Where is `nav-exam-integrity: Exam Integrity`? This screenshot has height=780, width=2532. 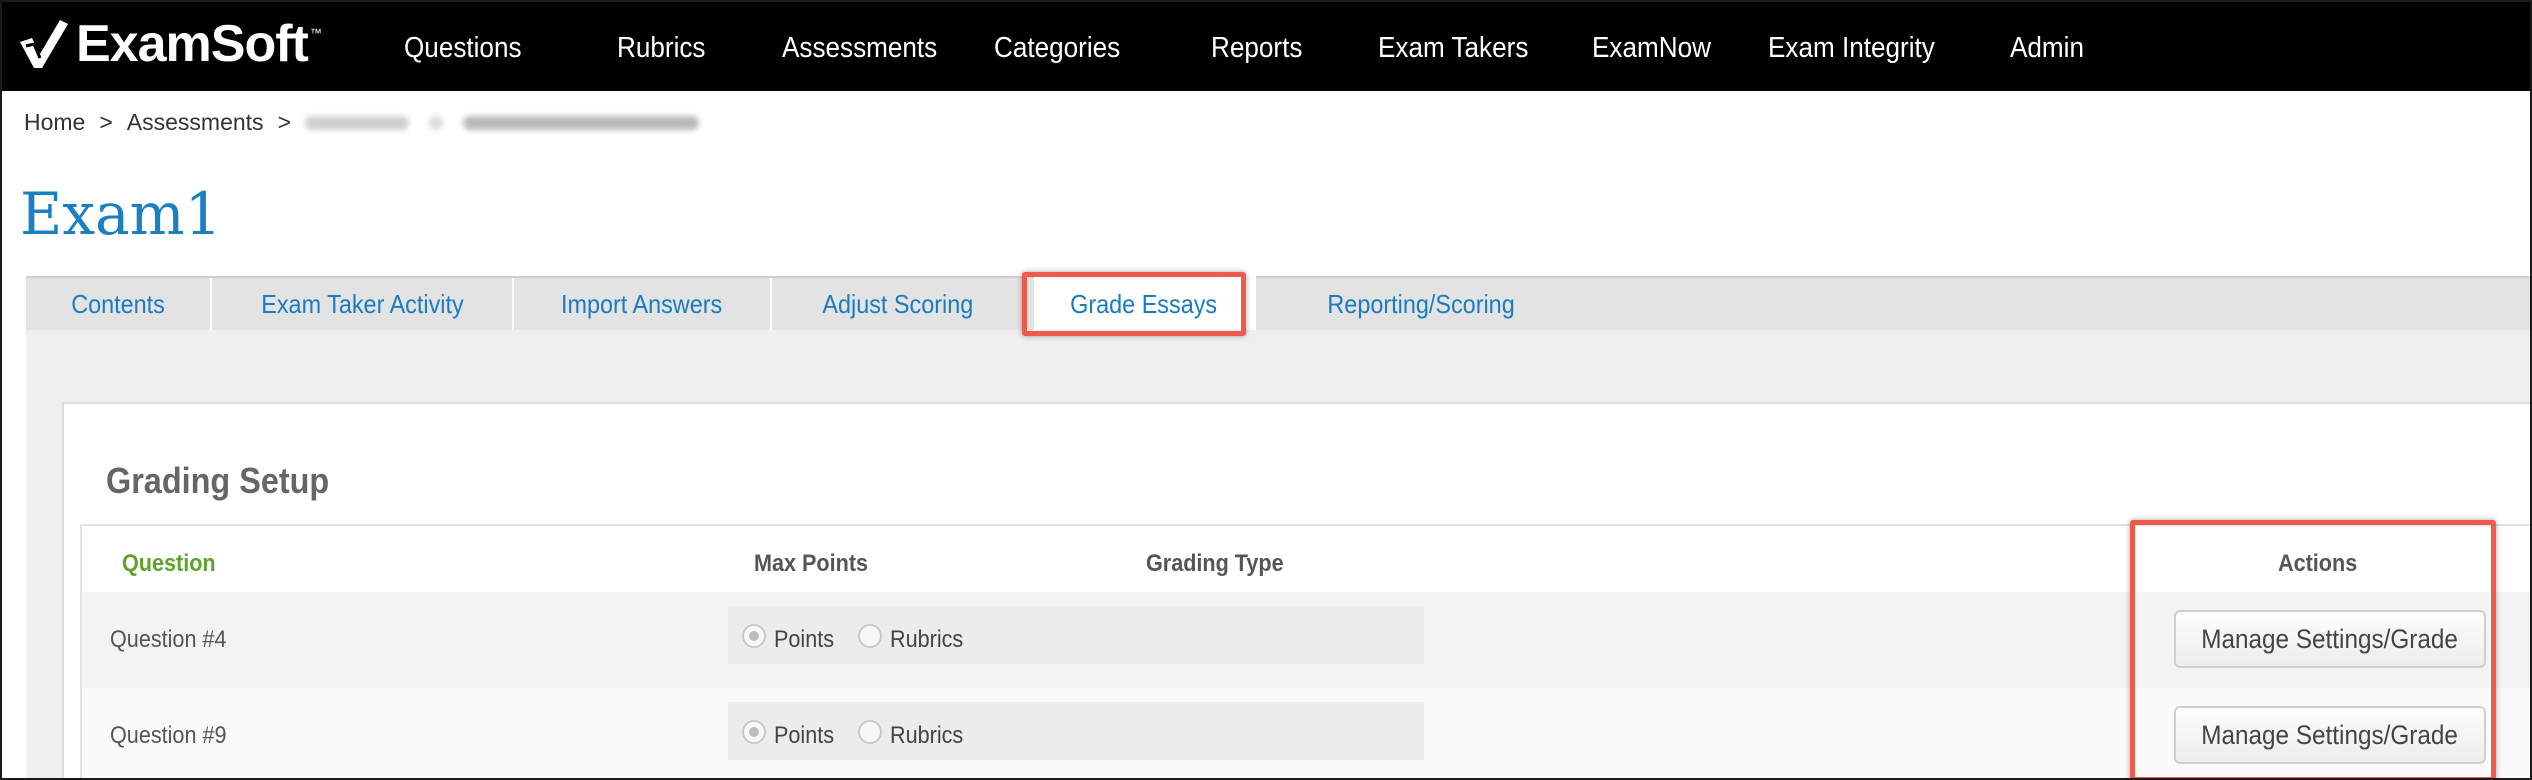 nav-exam-integrity: Exam Integrity is located at coordinates (1851, 48).